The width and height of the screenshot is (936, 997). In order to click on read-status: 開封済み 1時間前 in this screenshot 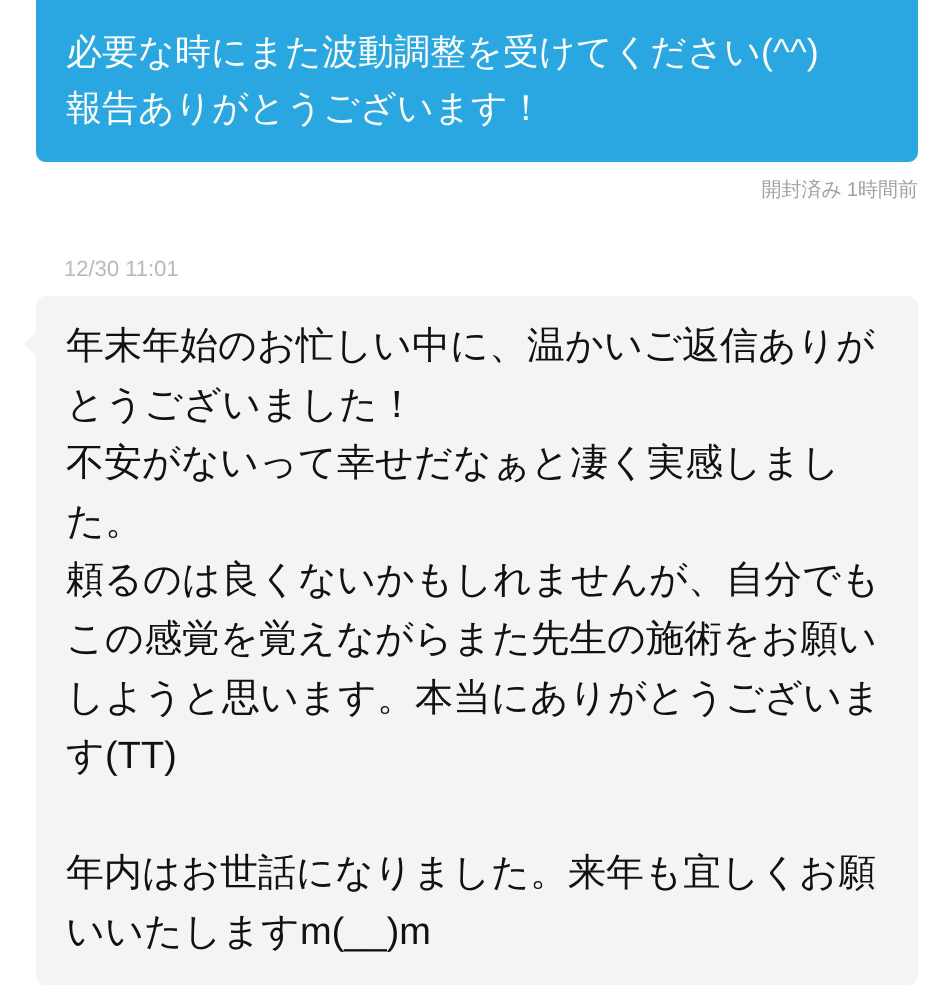, I will do `click(839, 190)`.